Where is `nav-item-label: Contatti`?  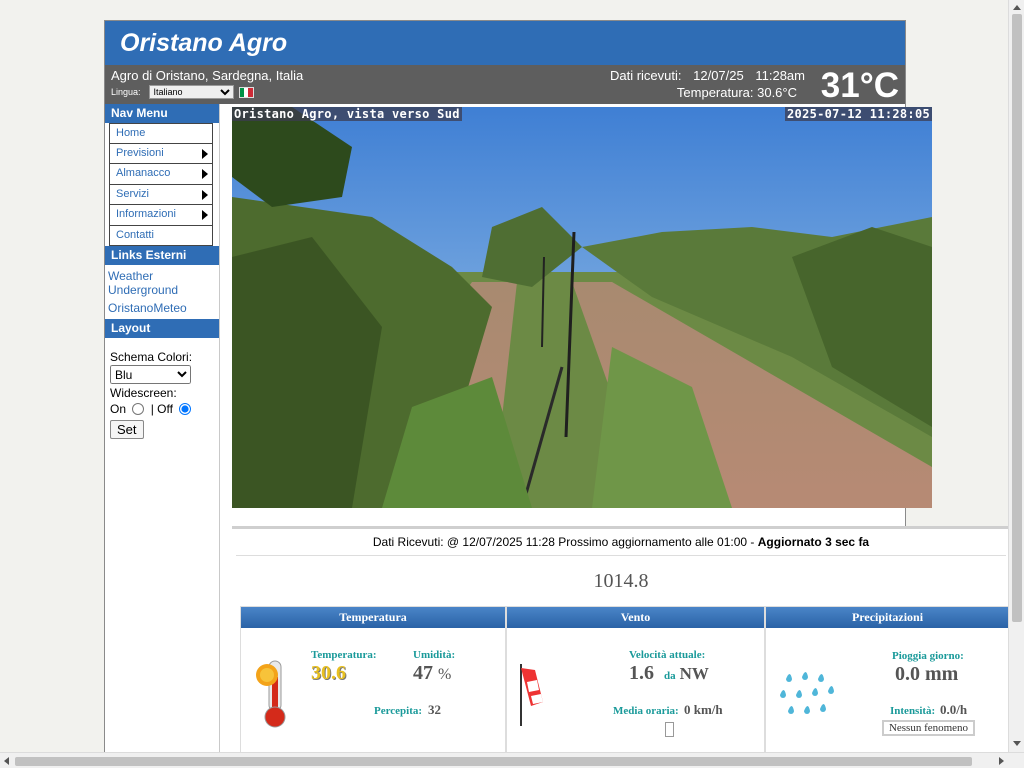 nav-item-label: Contatti is located at coordinates (135, 234).